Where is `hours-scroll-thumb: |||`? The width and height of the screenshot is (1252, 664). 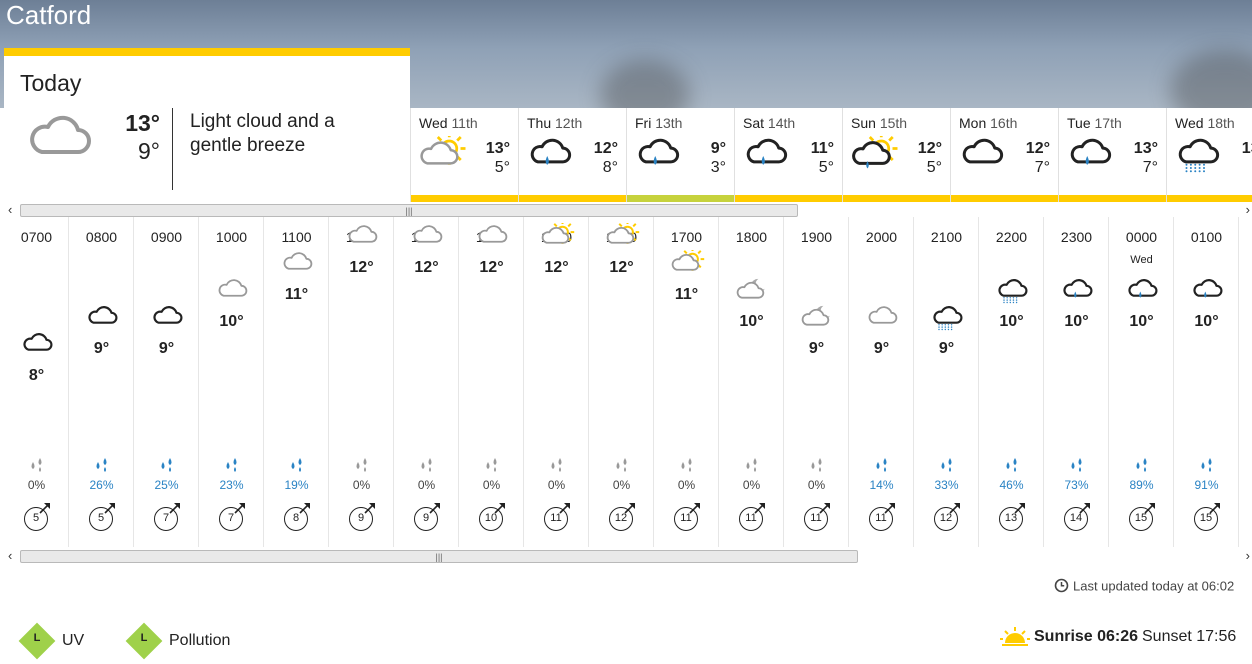 hours-scroll-thumb: ||| is located at coordinates (439, 556).